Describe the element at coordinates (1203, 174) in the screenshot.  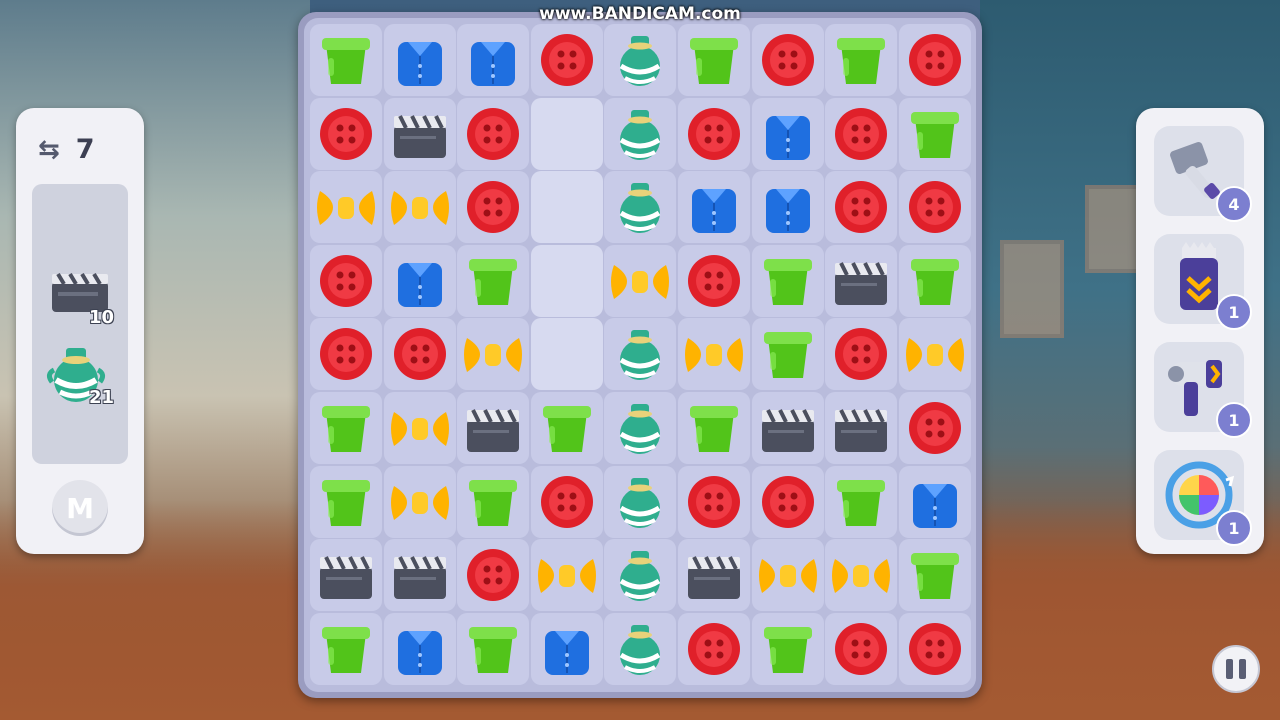
I see `booster-hammer: 4` at that location.